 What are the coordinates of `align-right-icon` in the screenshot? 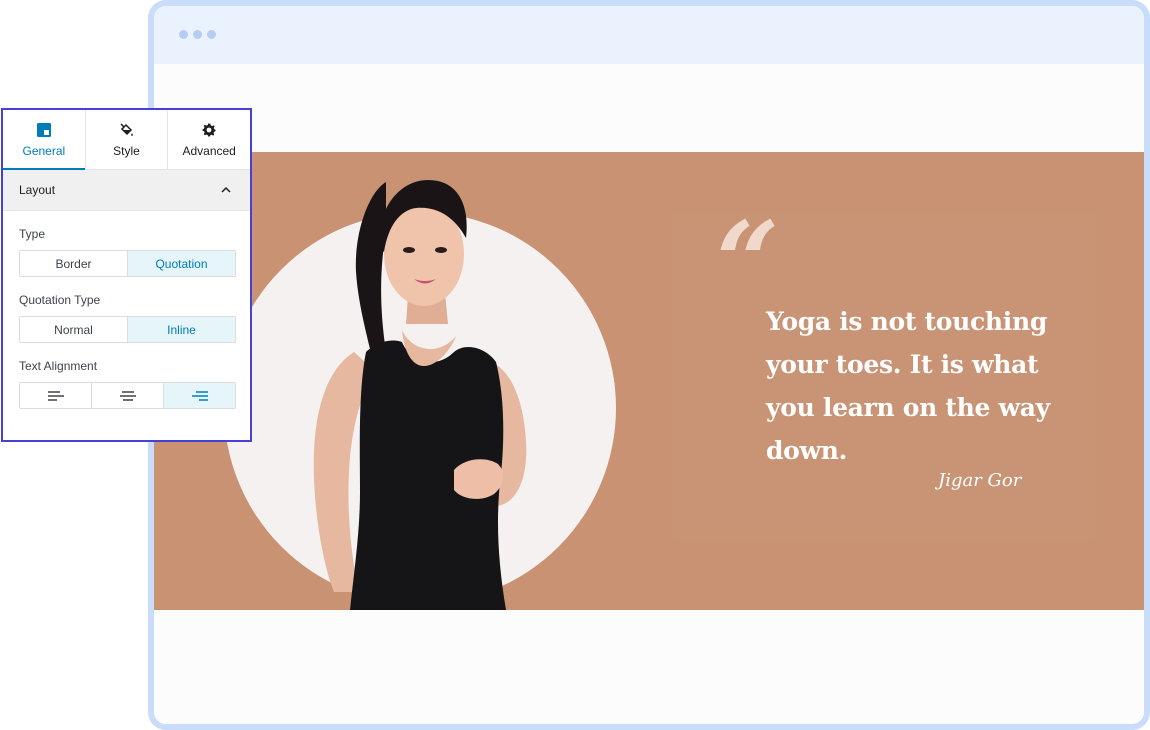 It's located at (199, 395).